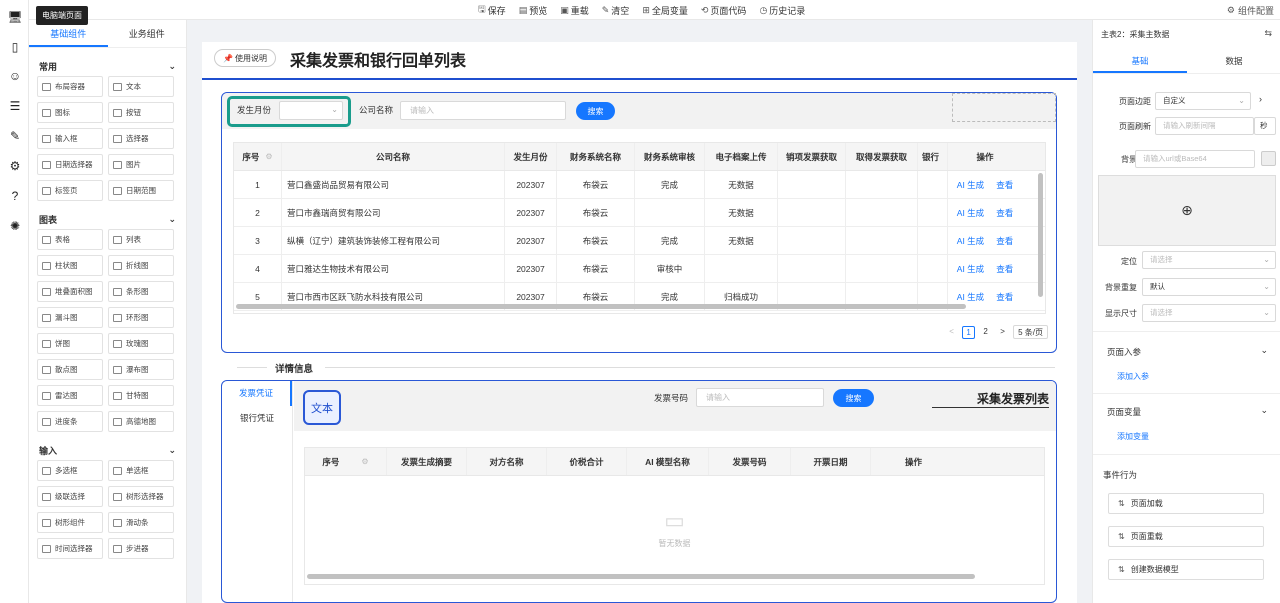 This screenshot has width=1280, height=603. Describe the element at coordinates (70, 164) in the screenshot. I see `component-item: 日期选择器` at that location.